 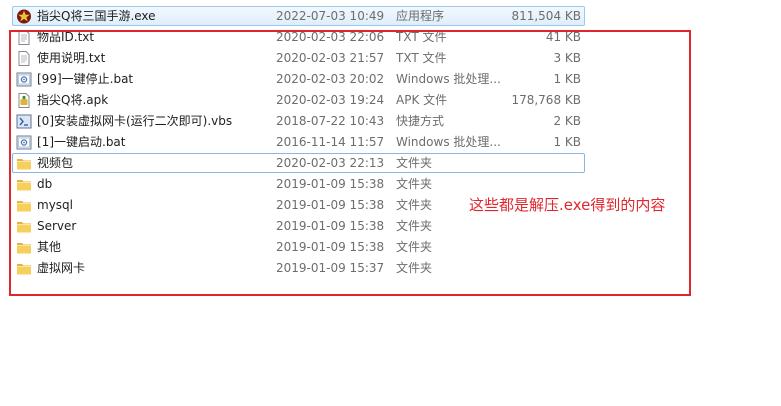 I want to click on file-name: [1]一键启动.bat, so click(x=81, y=142).